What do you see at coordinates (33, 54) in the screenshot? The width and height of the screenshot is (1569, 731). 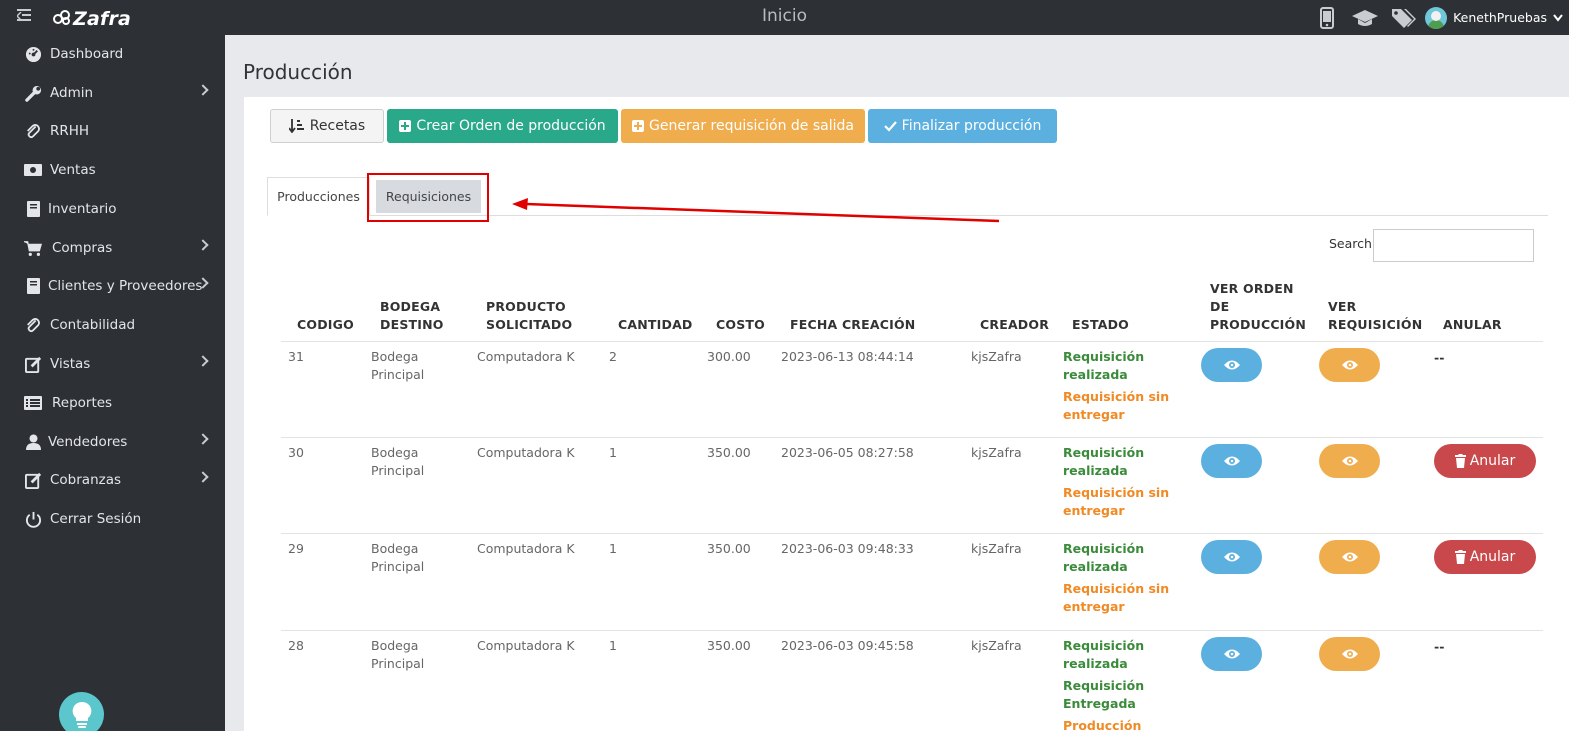 I see `dashboard-icon` at bounding box center [33, 54].